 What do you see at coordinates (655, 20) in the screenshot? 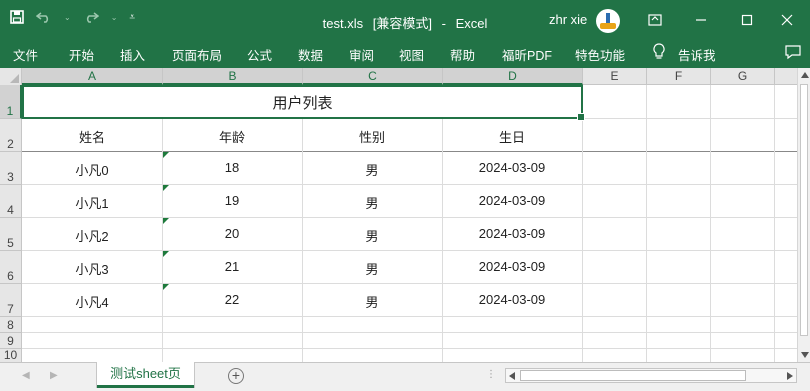
I see `ribbon-display-options-icon` at bounding box center [655, 20].